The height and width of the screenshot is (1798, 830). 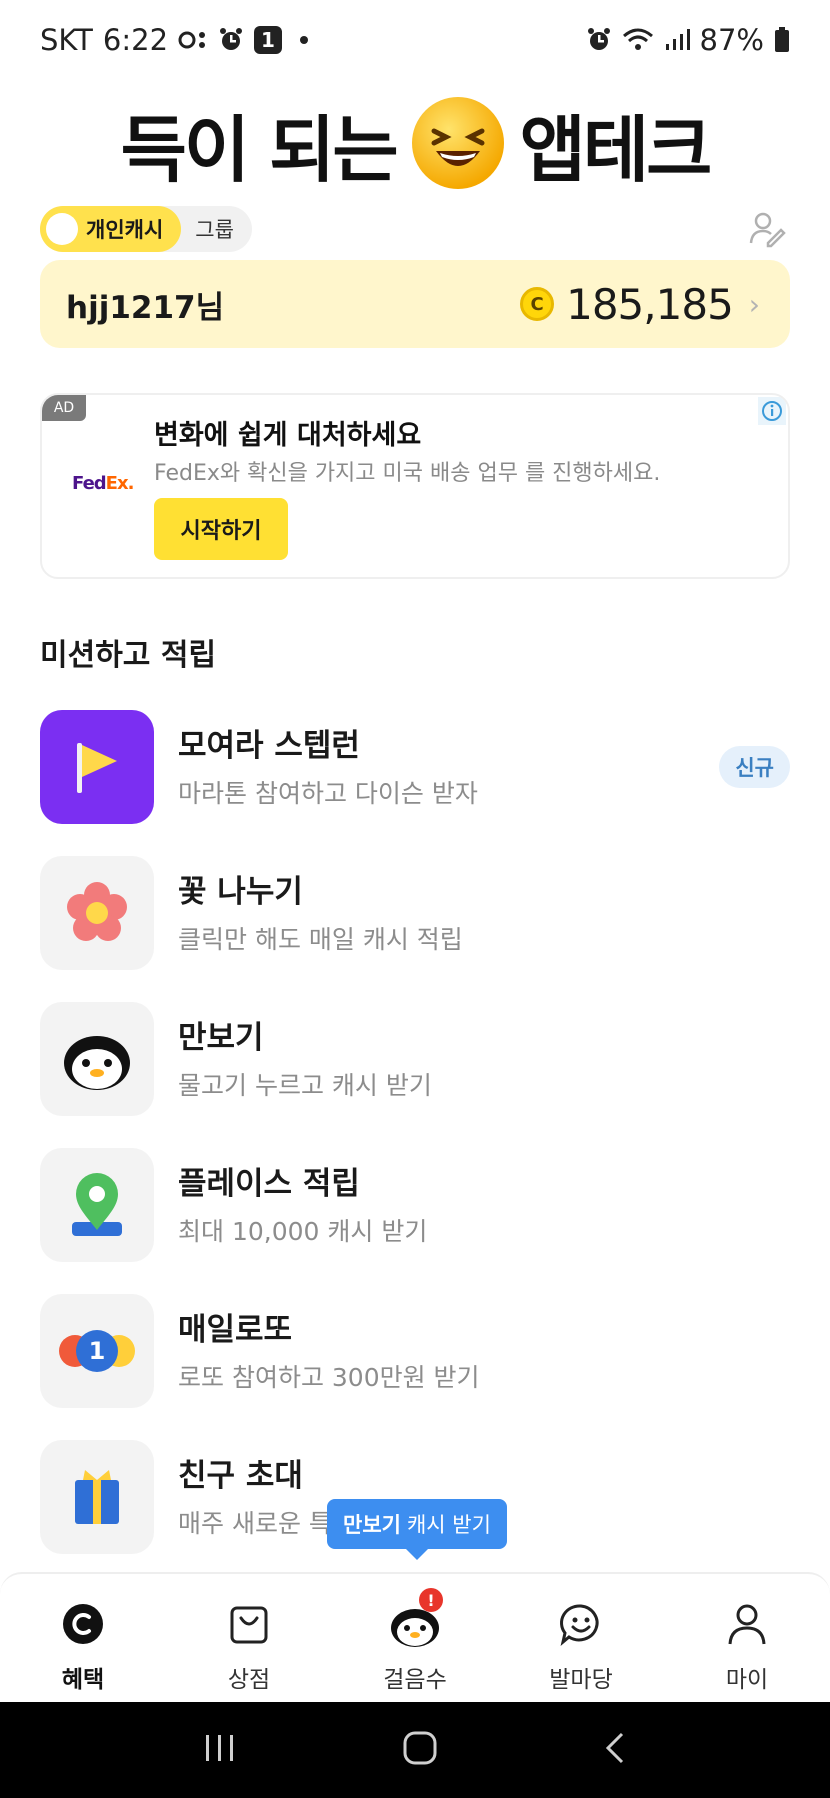 I want to click on hero-title-left: 득이 되는, so click(x=259, y=149).